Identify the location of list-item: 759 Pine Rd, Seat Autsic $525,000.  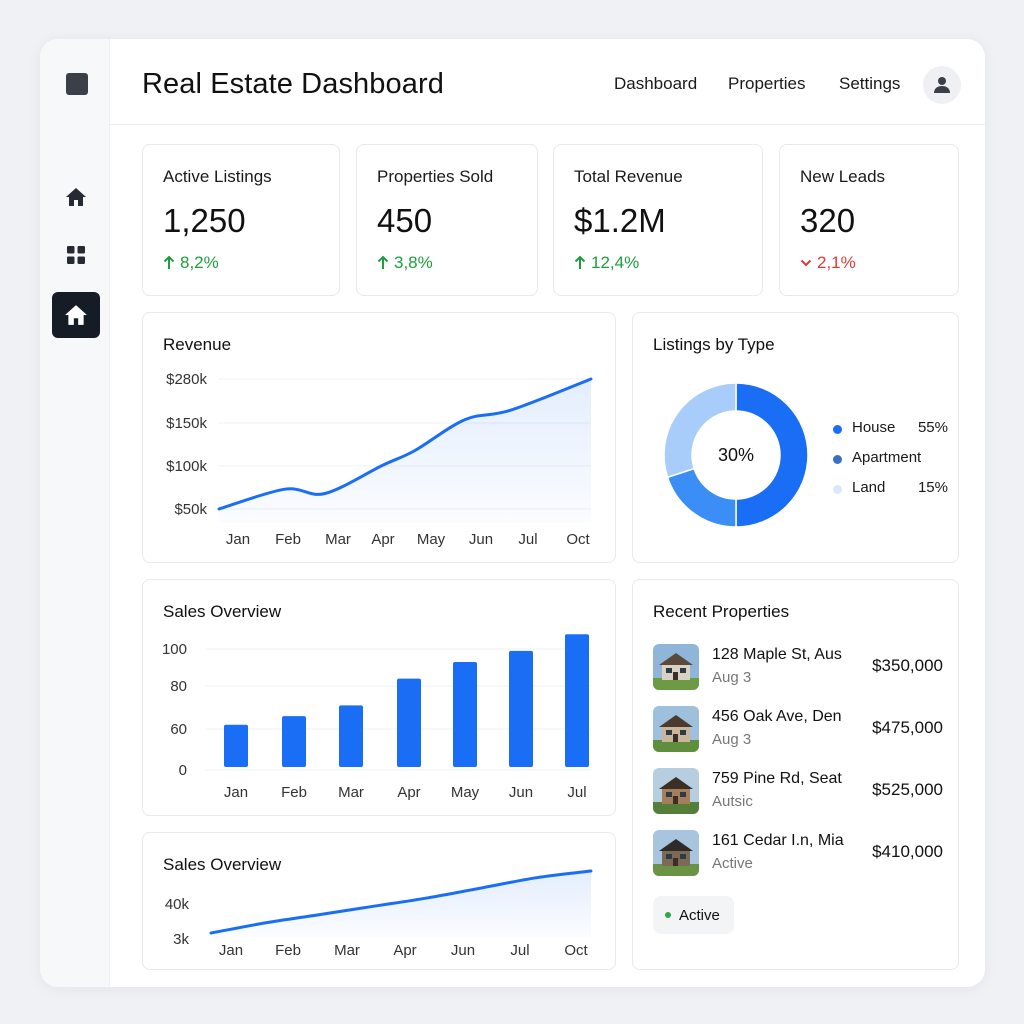
(798, 792).